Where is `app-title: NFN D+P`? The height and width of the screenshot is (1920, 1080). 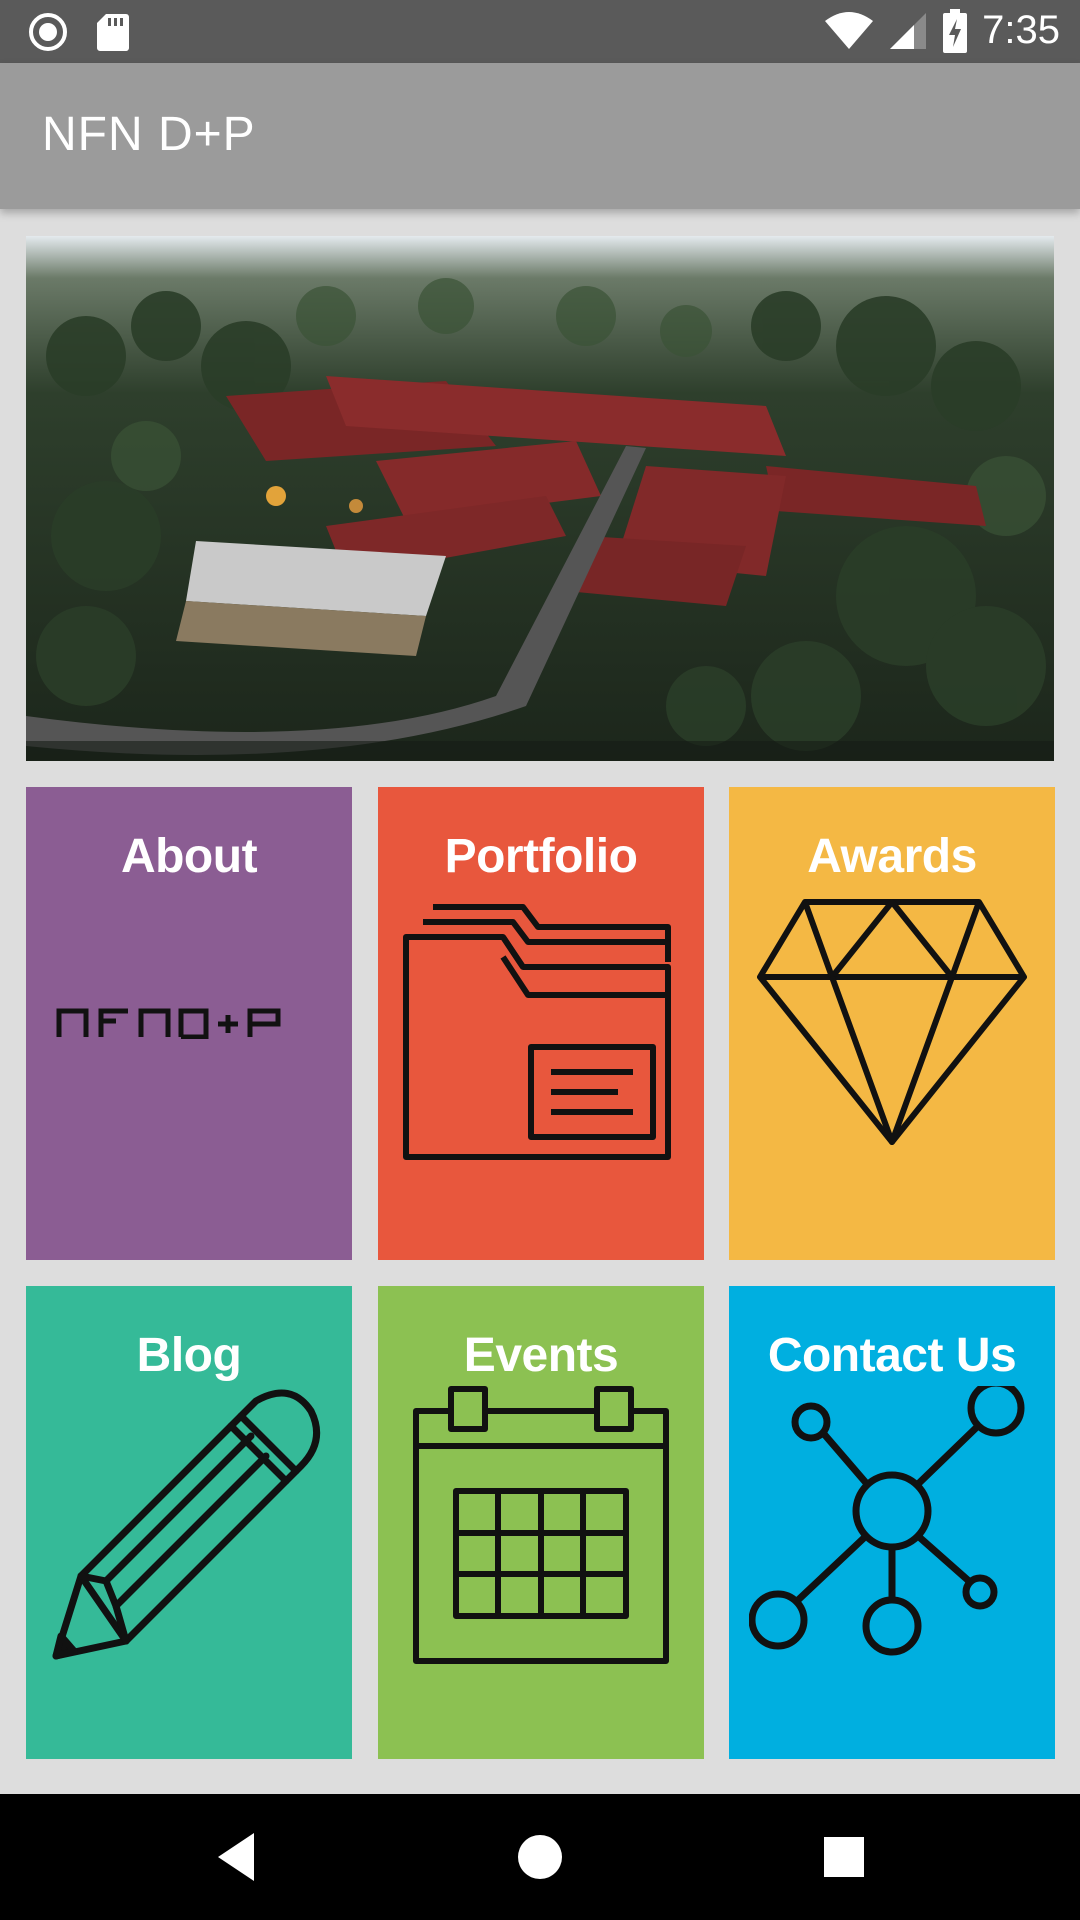 app-title: NFN D+P is located at coordinates (149, 134).